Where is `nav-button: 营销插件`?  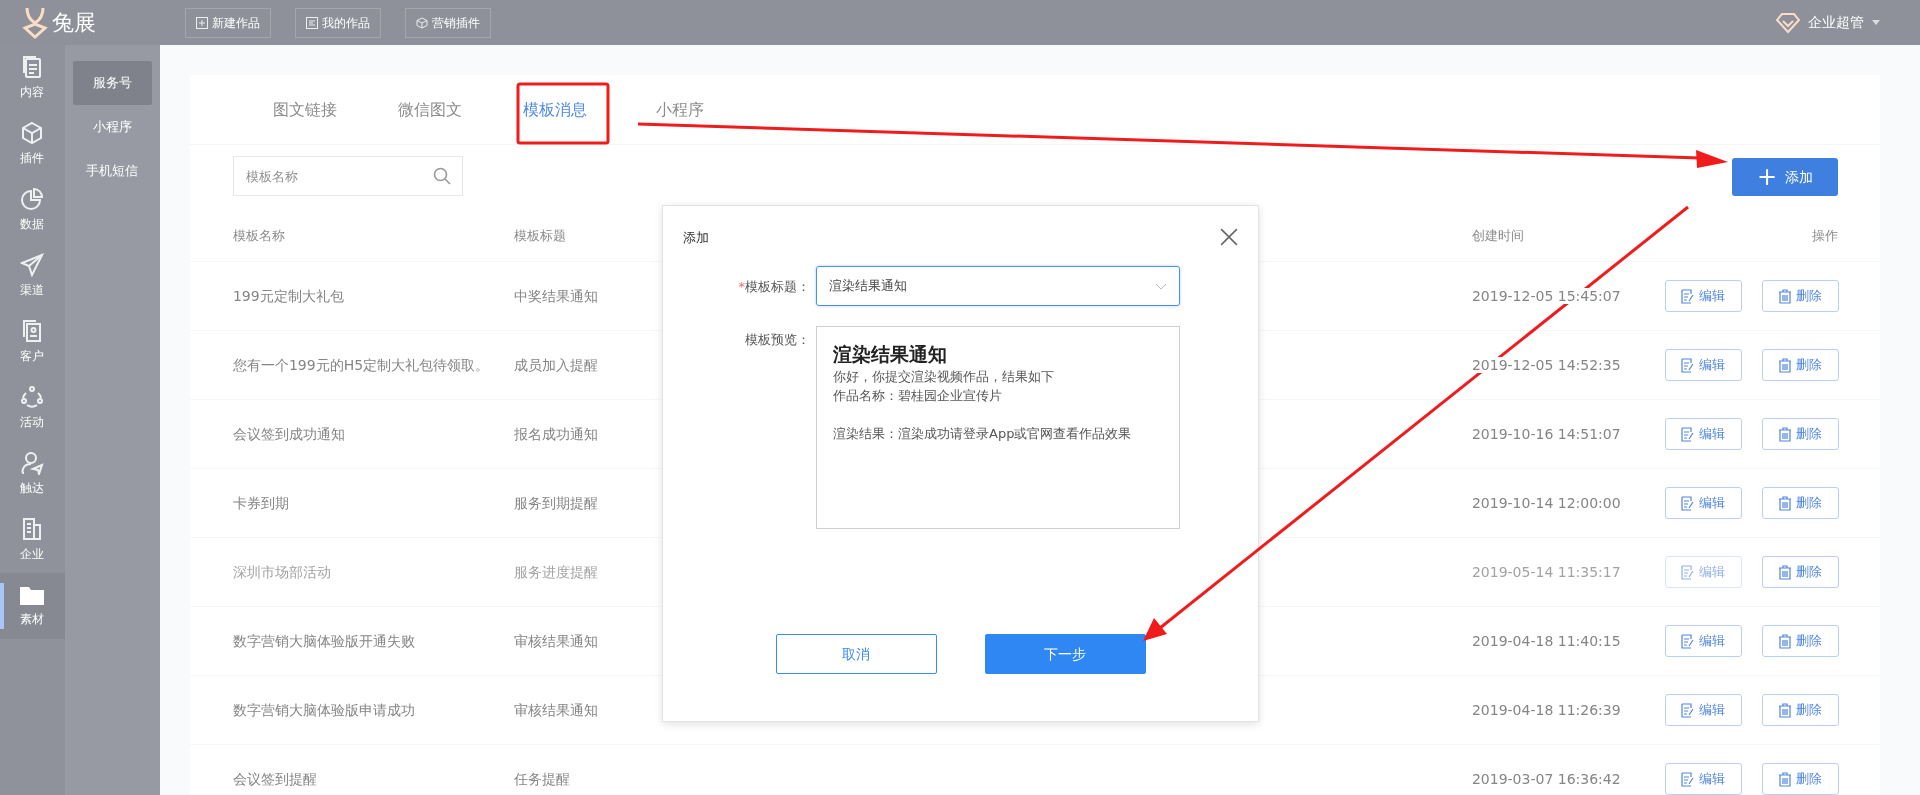 nav-button: 营销插件 is located at coordinates (448, 22).